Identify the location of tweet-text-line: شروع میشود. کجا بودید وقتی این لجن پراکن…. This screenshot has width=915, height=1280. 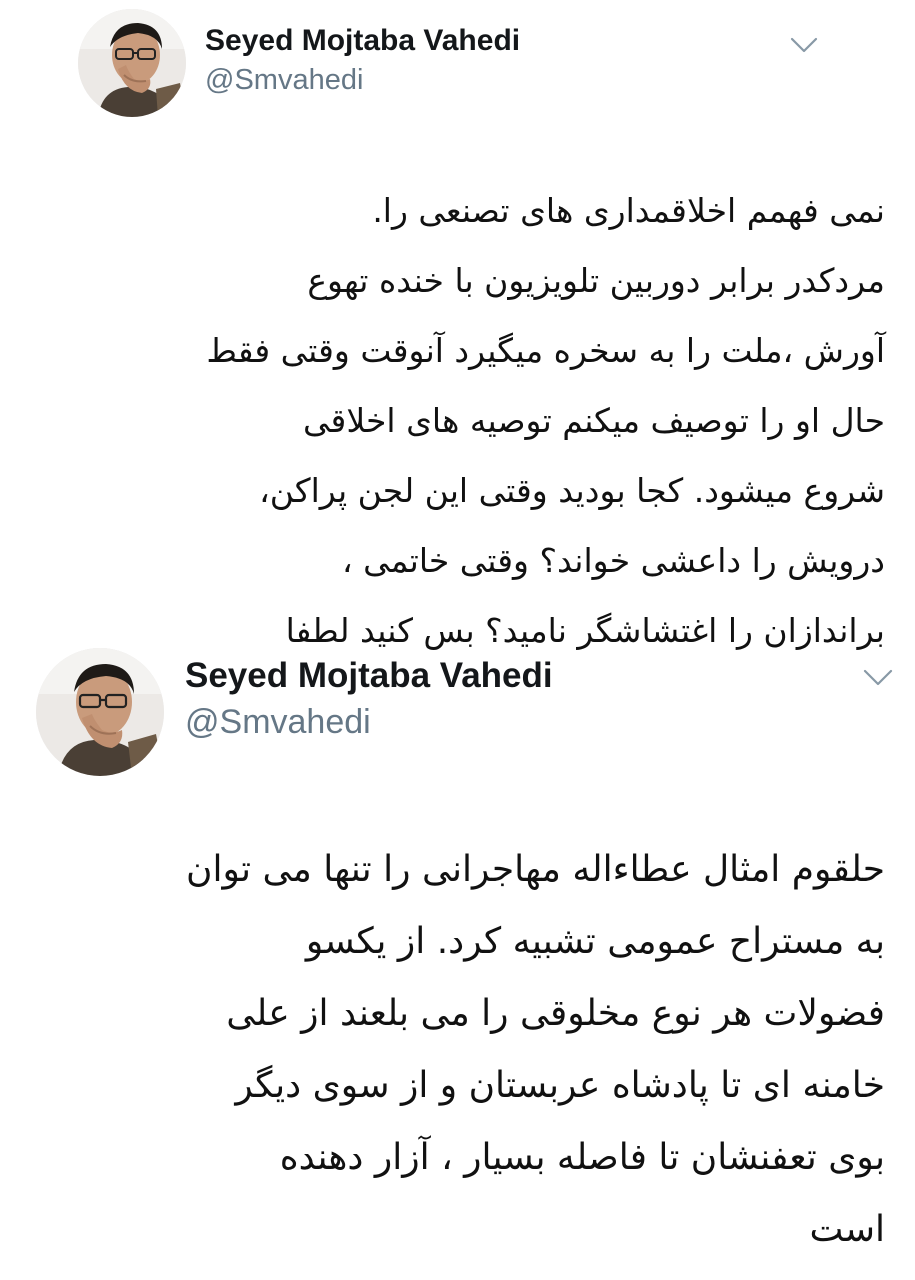
(572, 490).